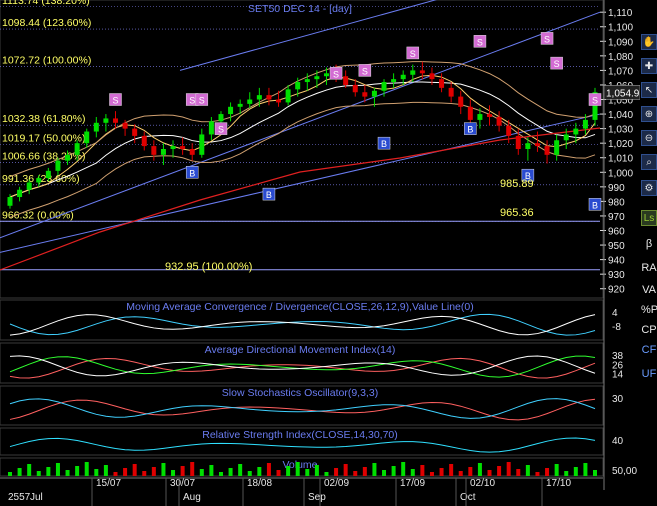 The width and height of the screenshot is (657, 506). I want to click on price-axis-label: 930, so click(616, 275).